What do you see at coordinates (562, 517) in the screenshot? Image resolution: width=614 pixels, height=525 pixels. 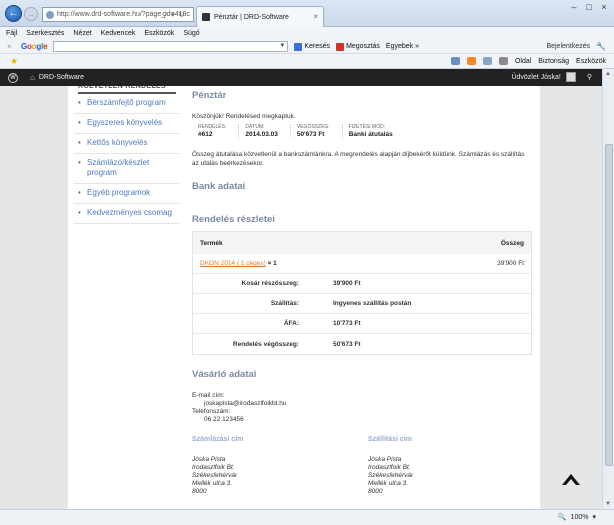 I see `zoom-icon: 🔍` at bounding box center [562, 517].